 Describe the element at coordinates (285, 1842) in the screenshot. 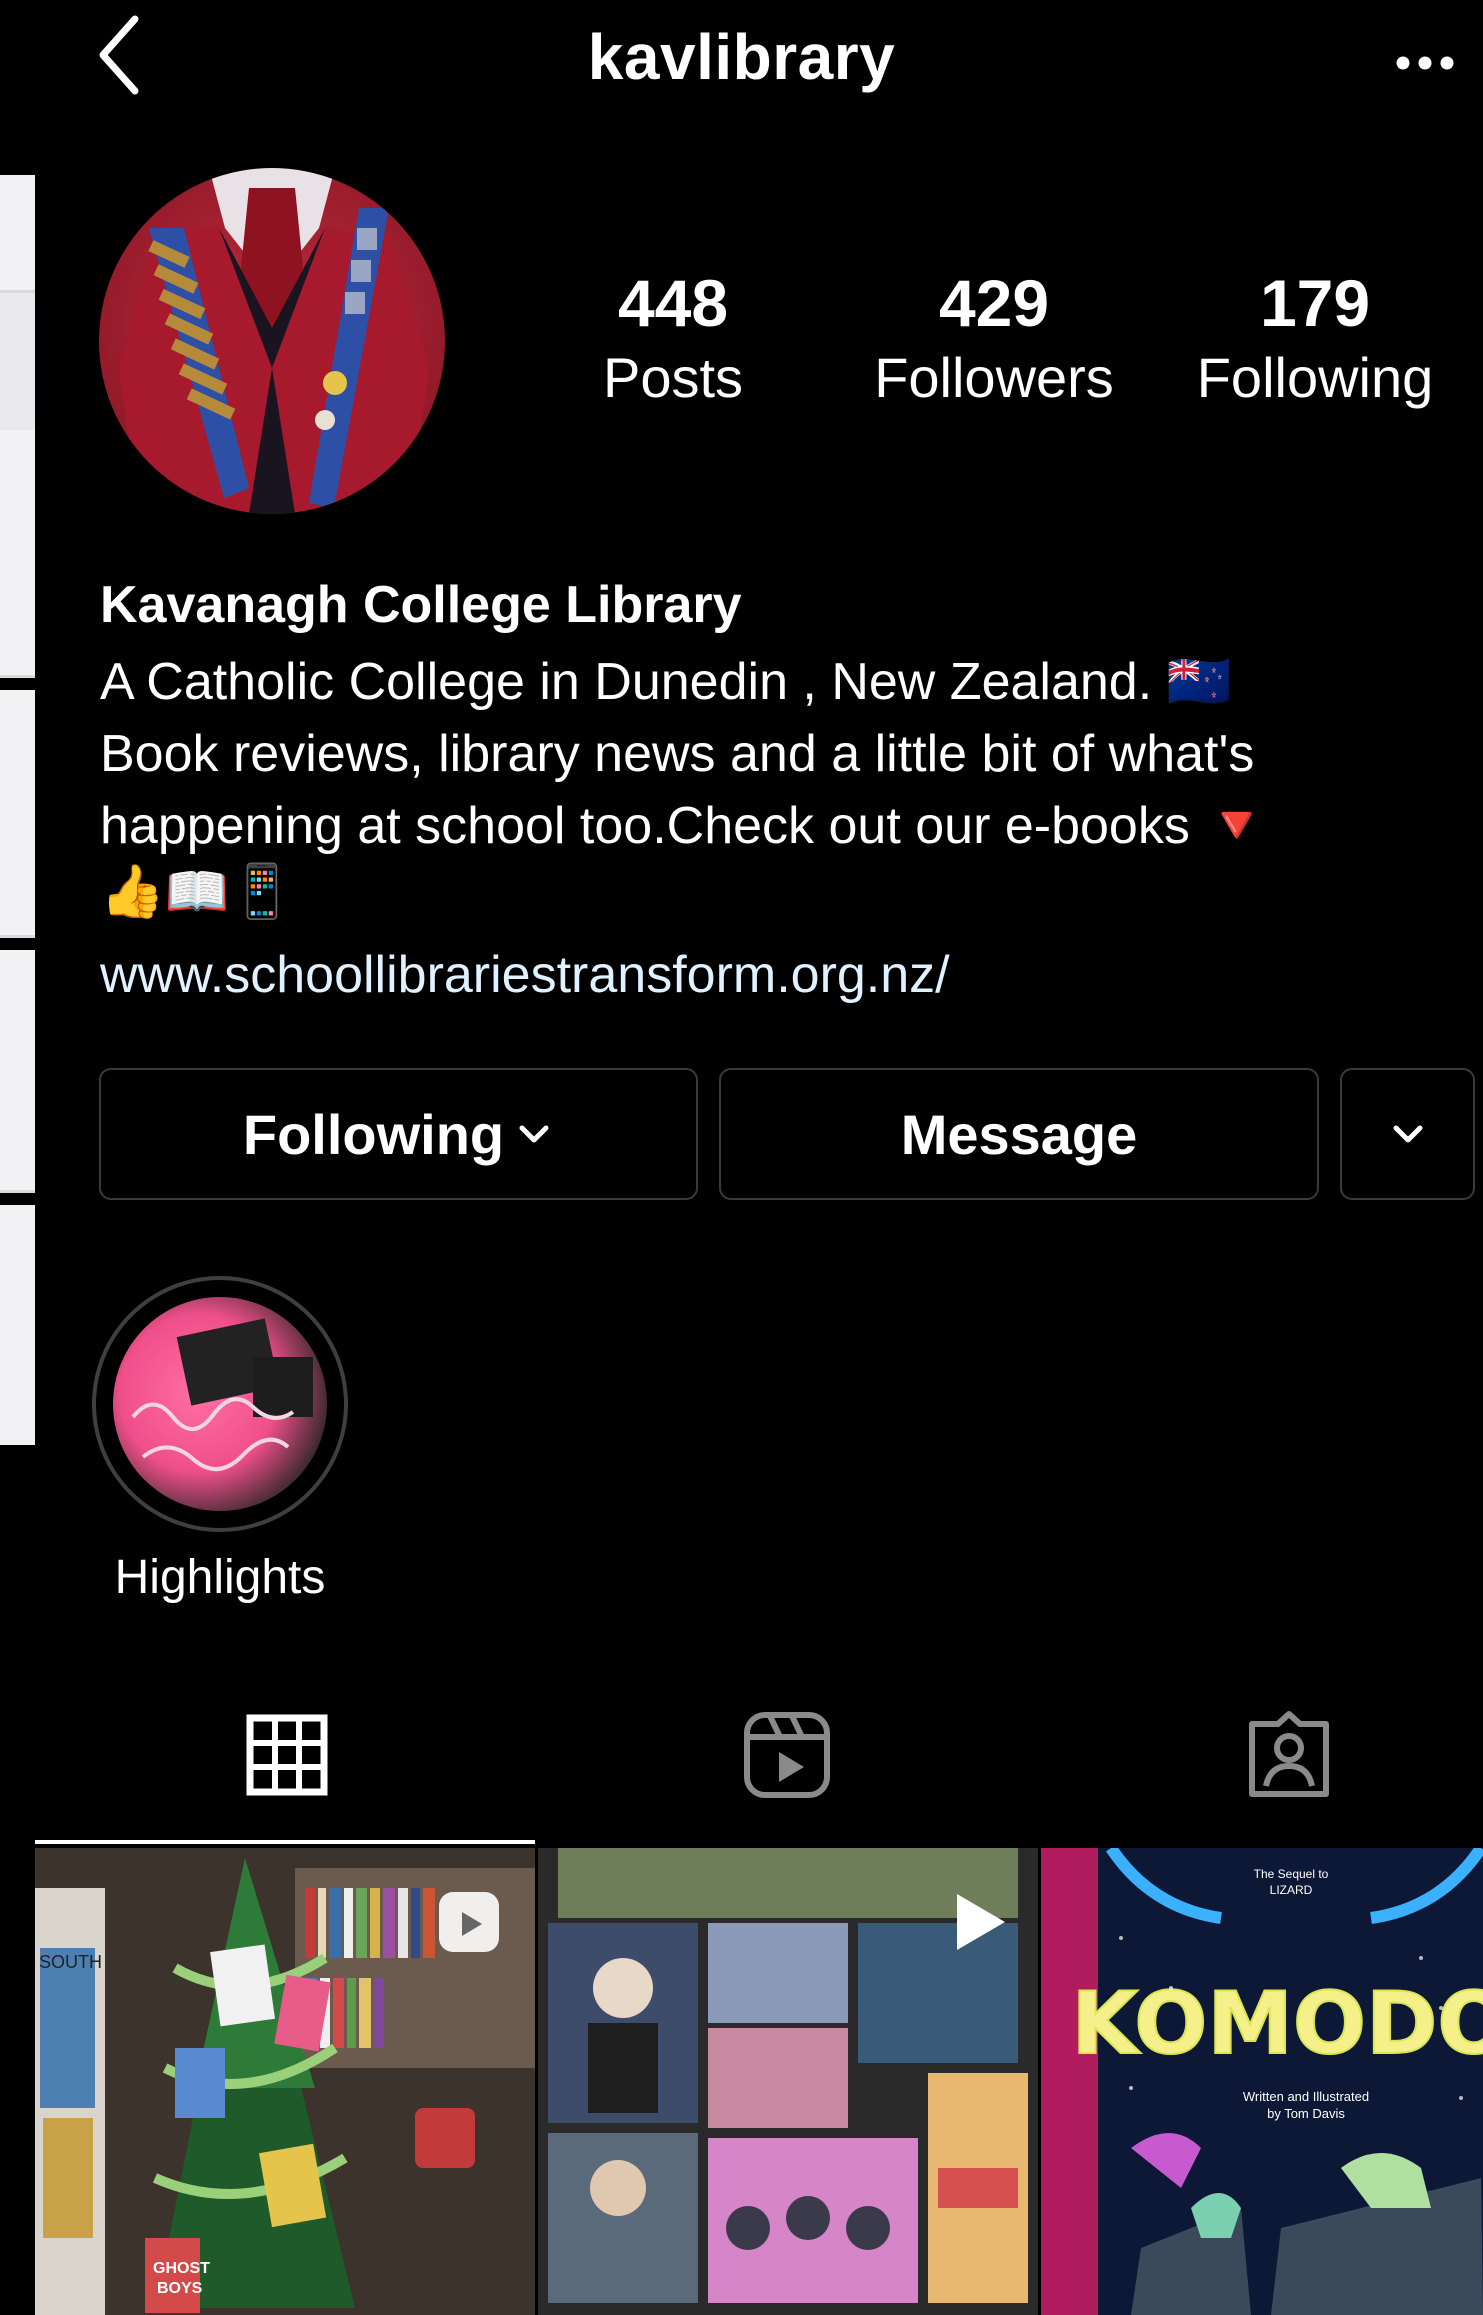

I see `active-tab-indicator` at that location.